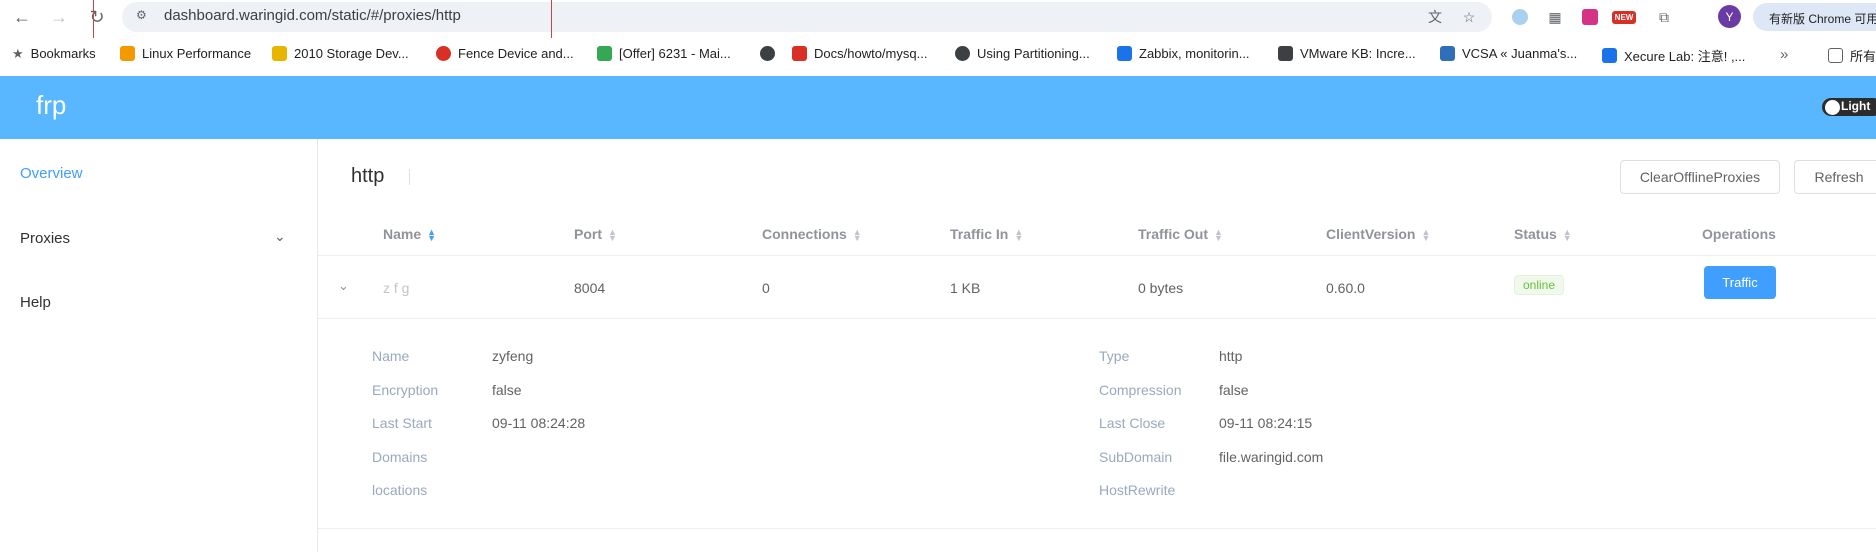 The image size is (1876, 552). Describe the element at coordinates (322, 21) in the screenshot. I see `focus-highlight` at that location.